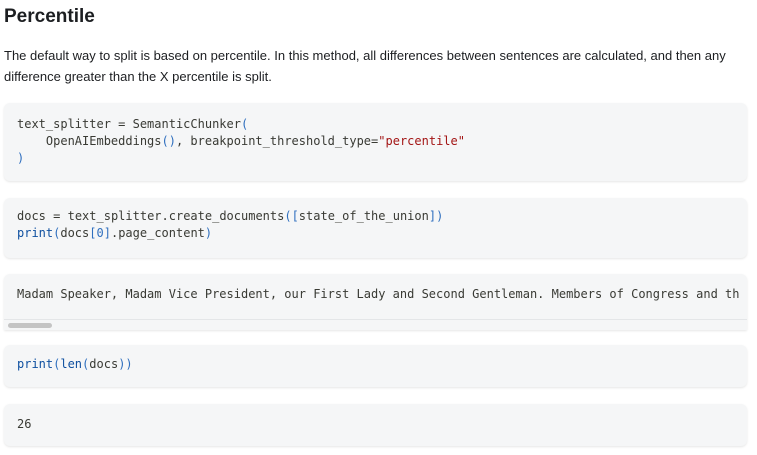 This screenshot has width=757, height=455. Describe the element at coordinates (49, 16) in the screenshot. I see `section-heading: Percentile` at that location.